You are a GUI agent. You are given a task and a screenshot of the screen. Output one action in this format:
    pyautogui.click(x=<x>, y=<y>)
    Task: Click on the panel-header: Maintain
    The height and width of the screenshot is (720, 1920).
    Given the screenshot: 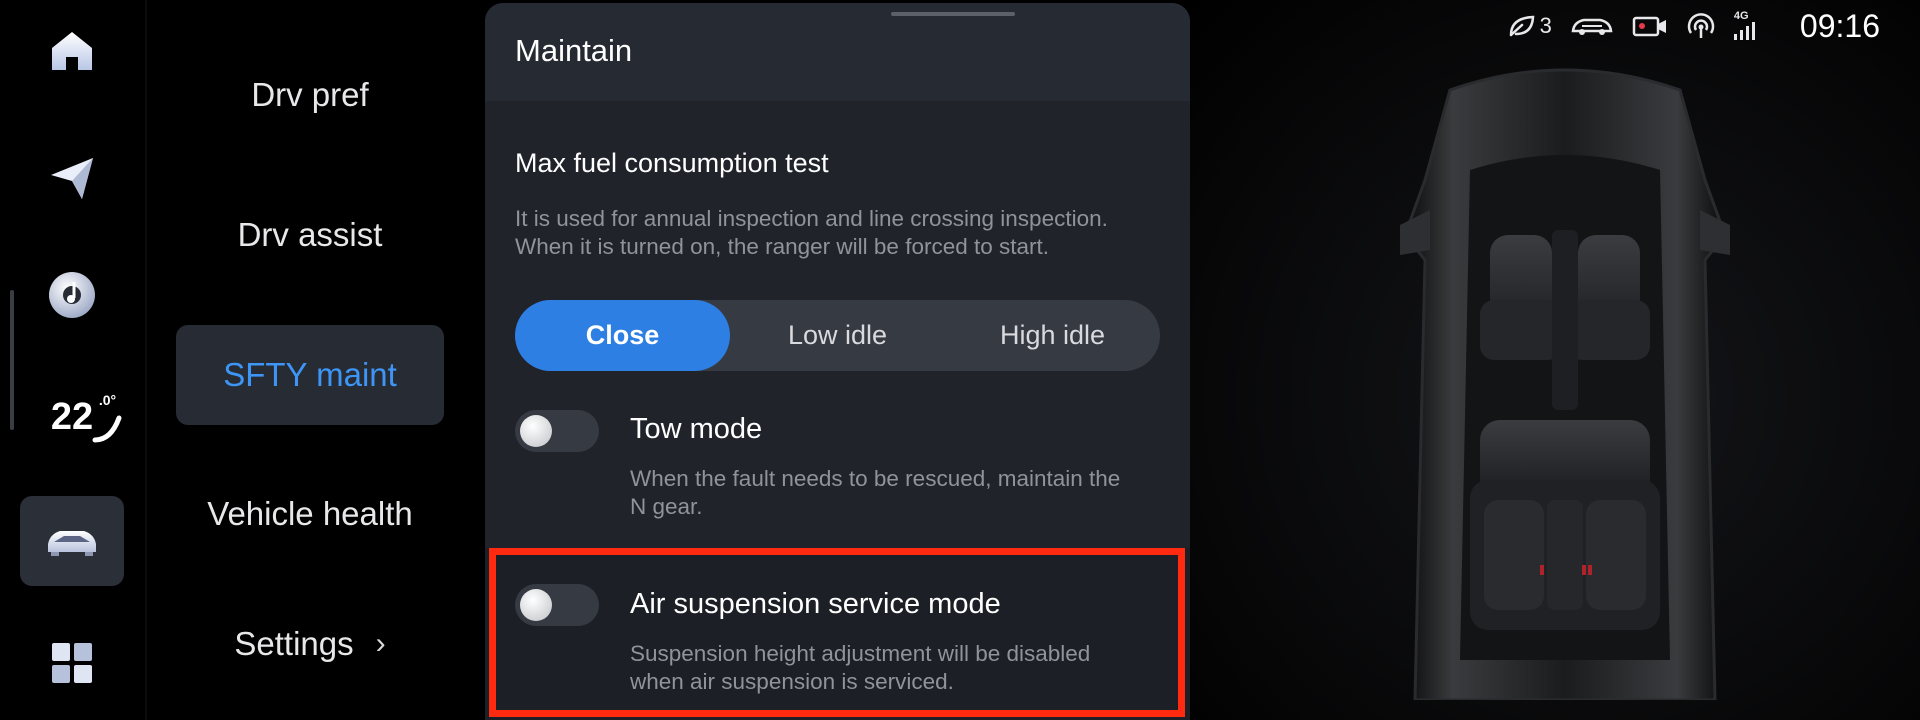 What is the action you would take?
    pyautogui.click(x=837, y=52)
    